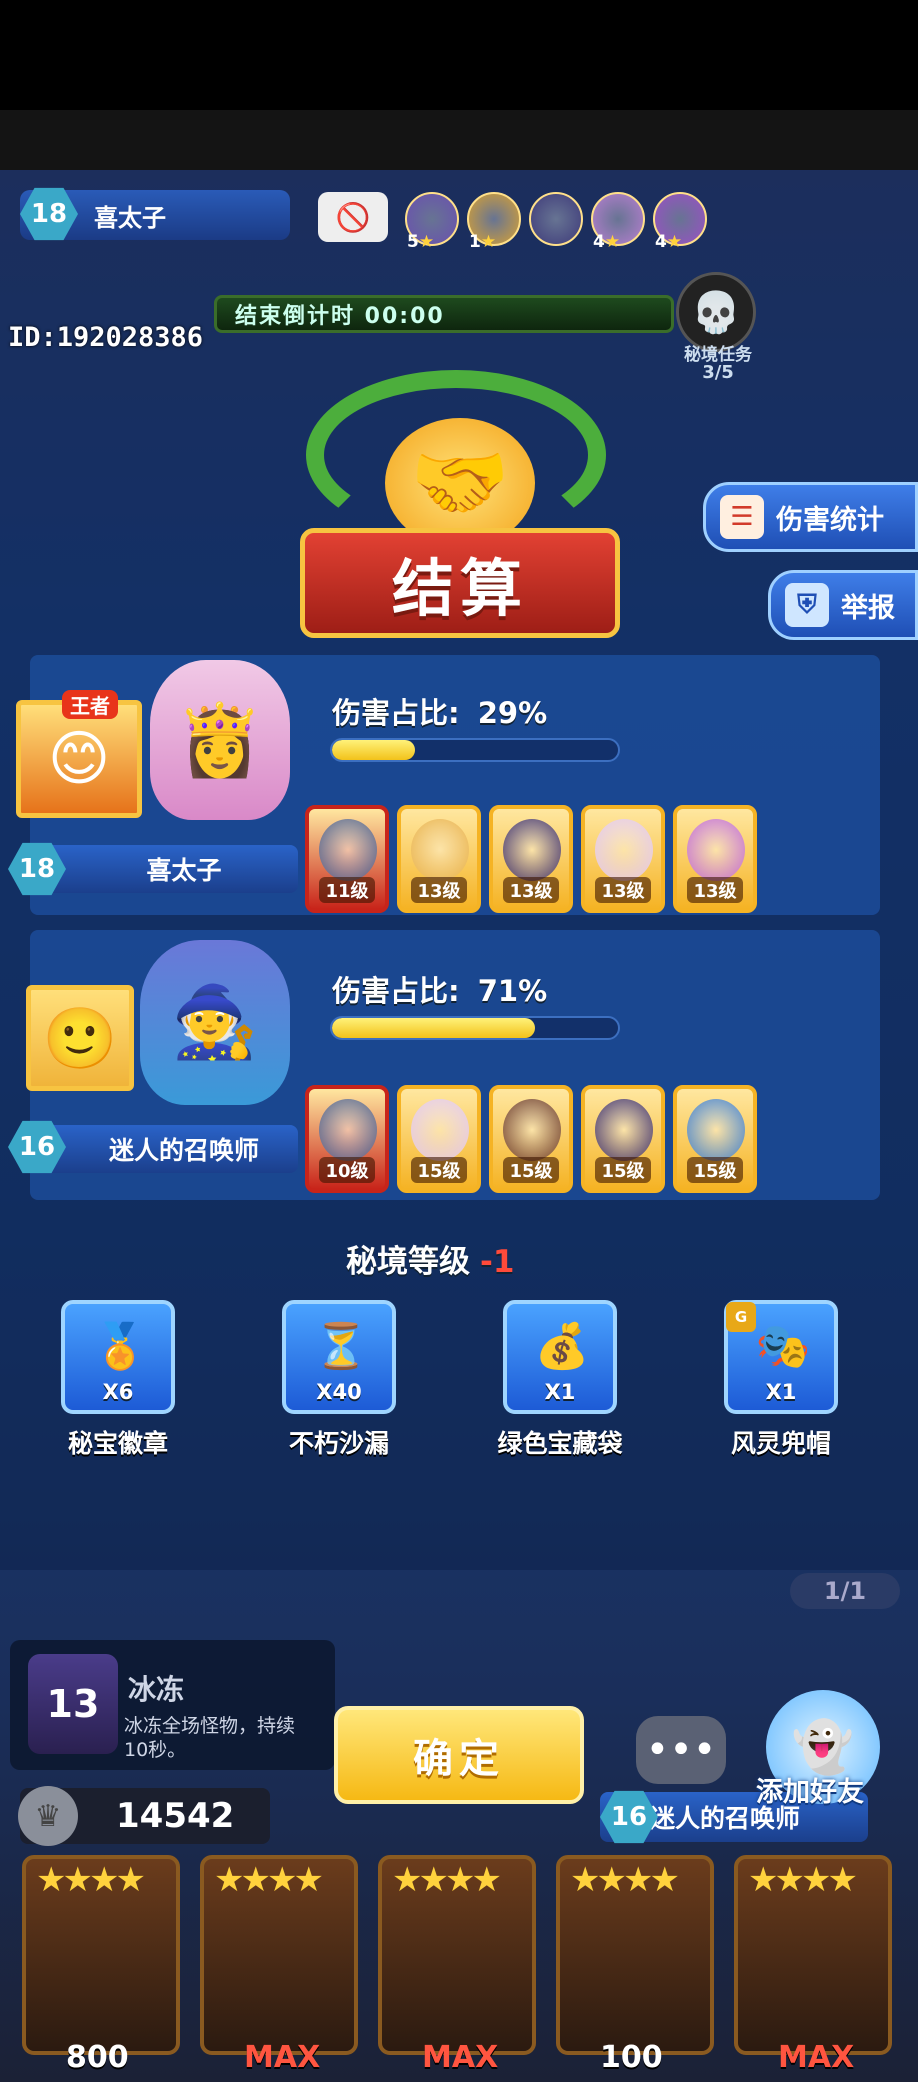 Image resolution: width=918 pixels, height=2082 pixels. What do you see at coordinates (631, 2057) in the screenshot?
I see `deck-hero-cost: 100` at bounding box center [631, 2057].